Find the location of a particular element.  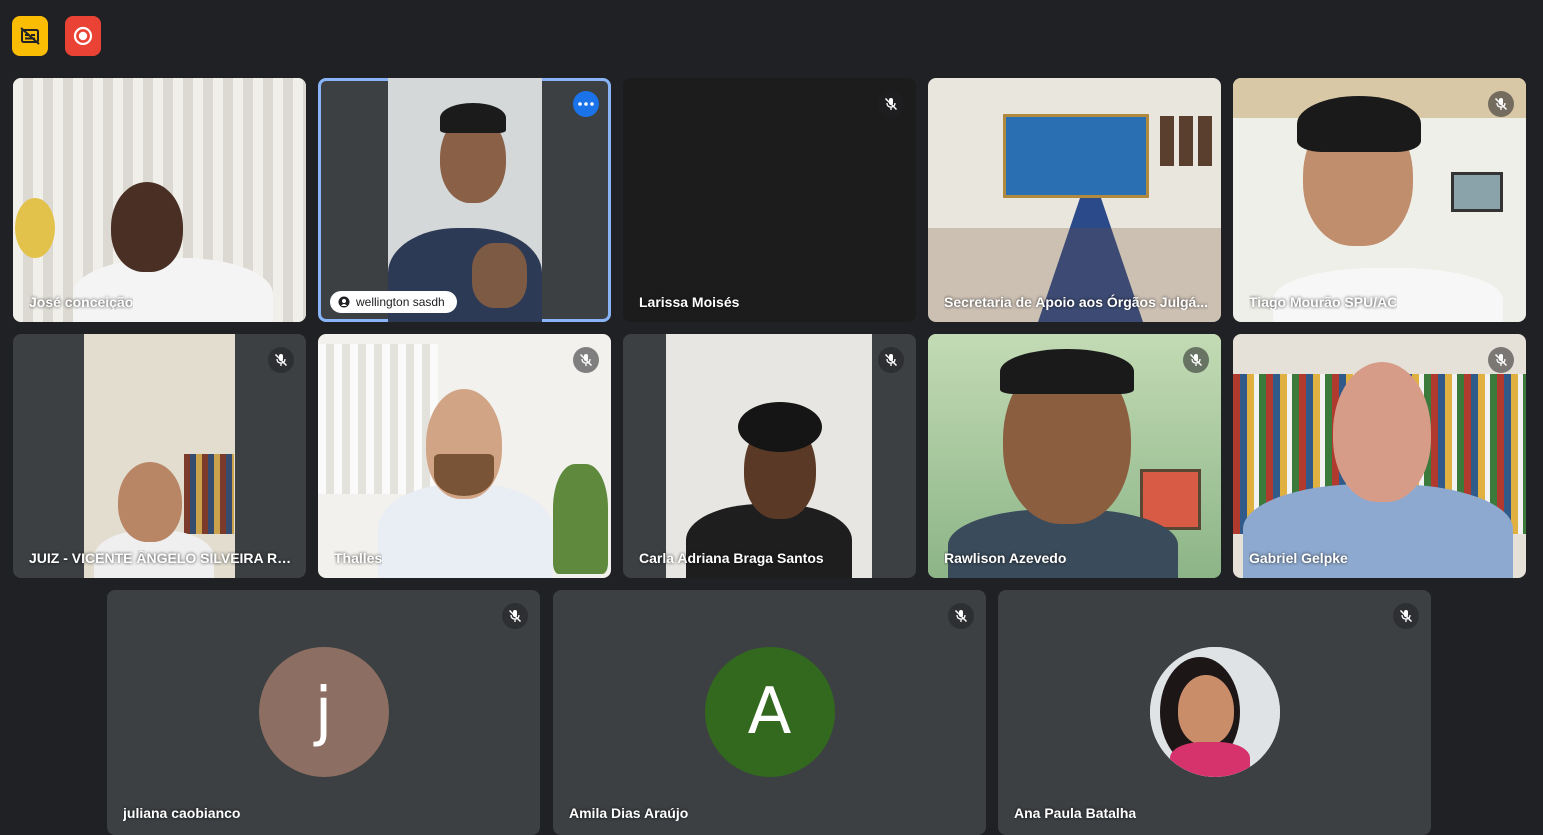

participant-tile: j juliana caobianco is located at coordinates (323, 712).